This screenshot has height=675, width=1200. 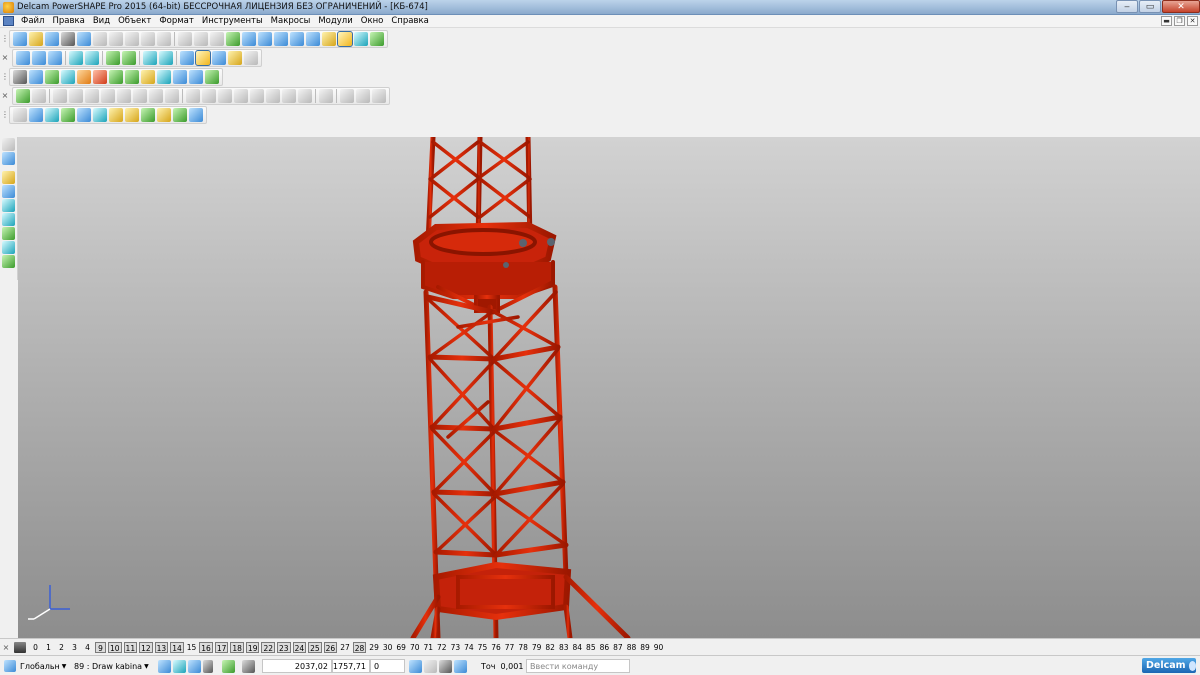 I want to click on edit-disabled-icon, so click(x=39, y=96).